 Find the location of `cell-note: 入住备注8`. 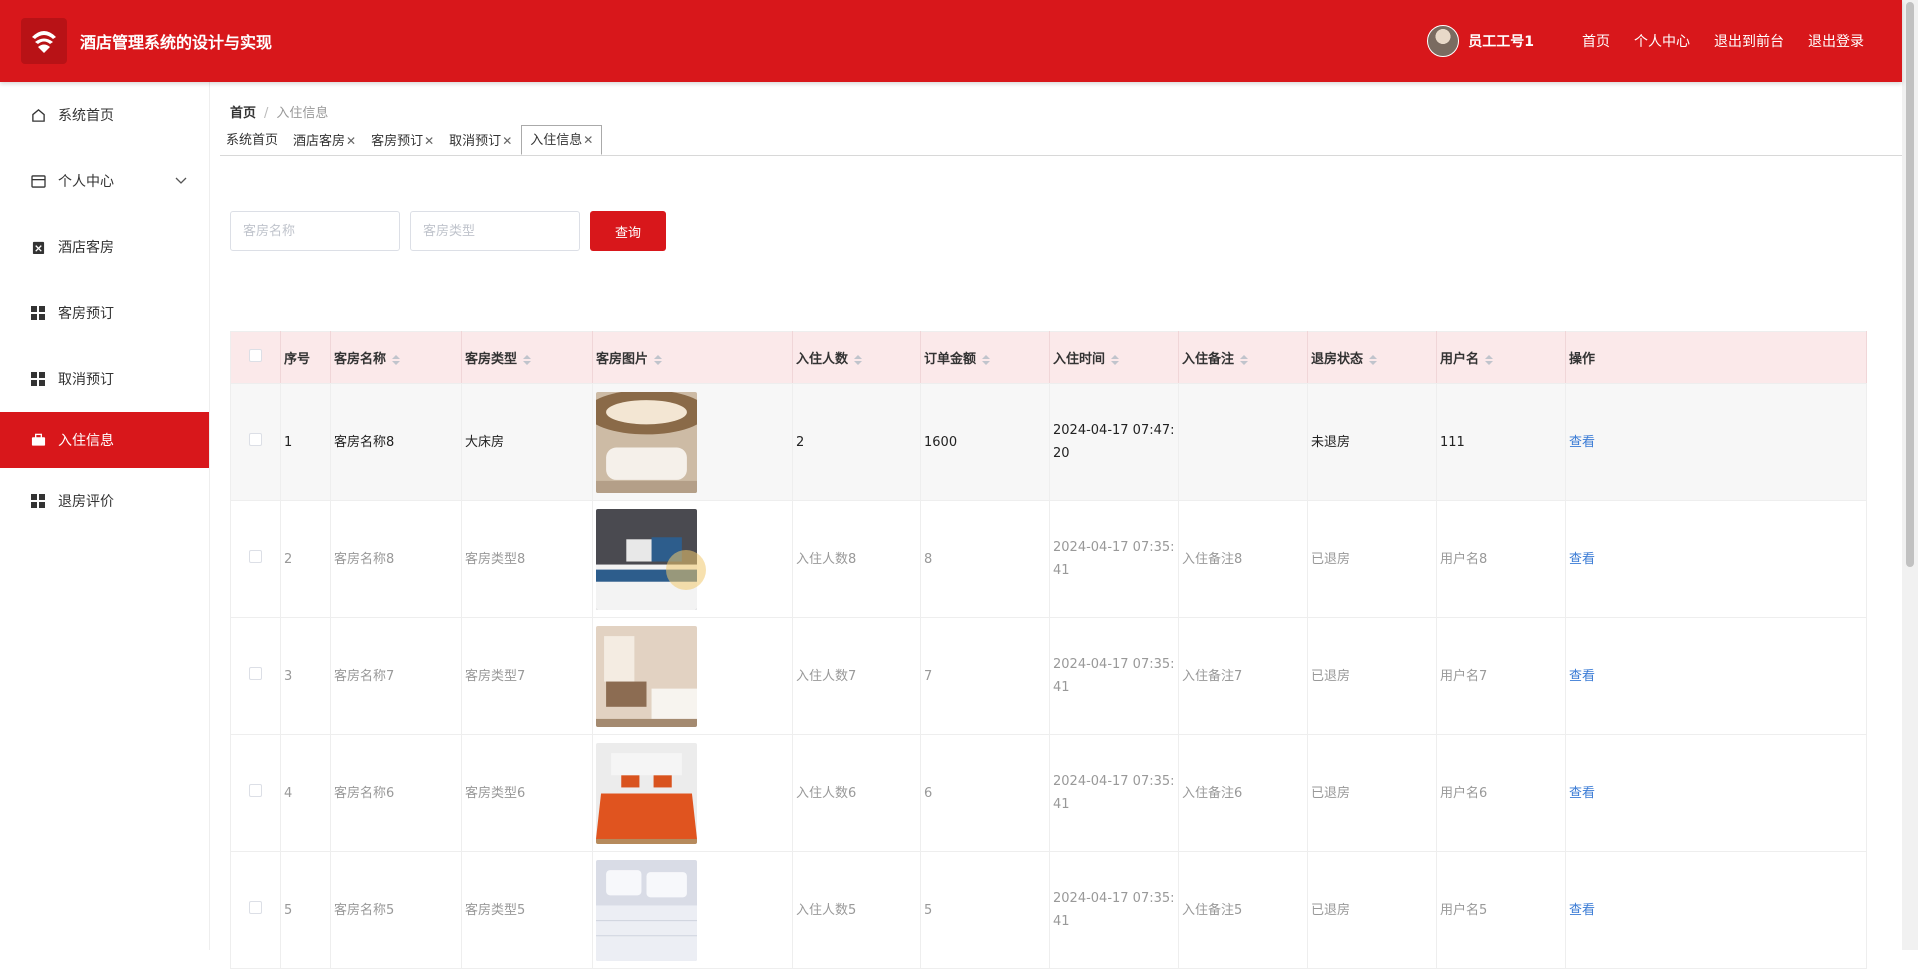

cell-note: 入住备注8 is located at coordinates (1243, 559).